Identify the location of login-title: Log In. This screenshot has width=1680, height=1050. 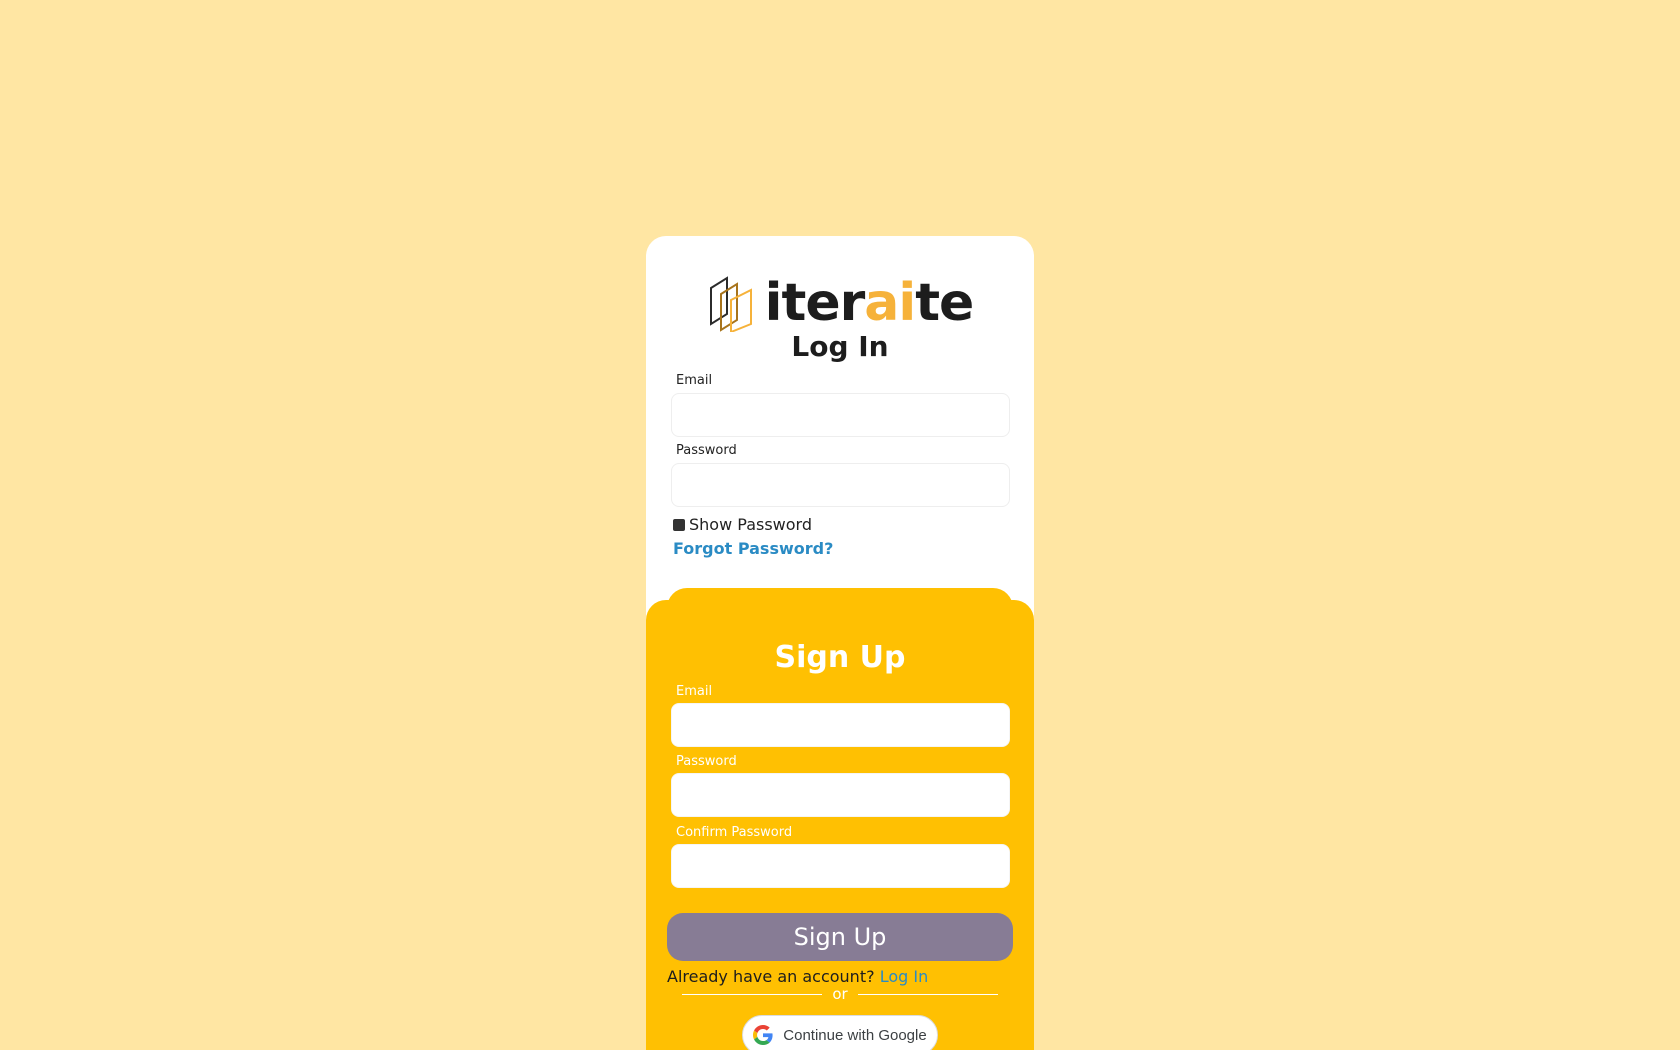
(840, 346).